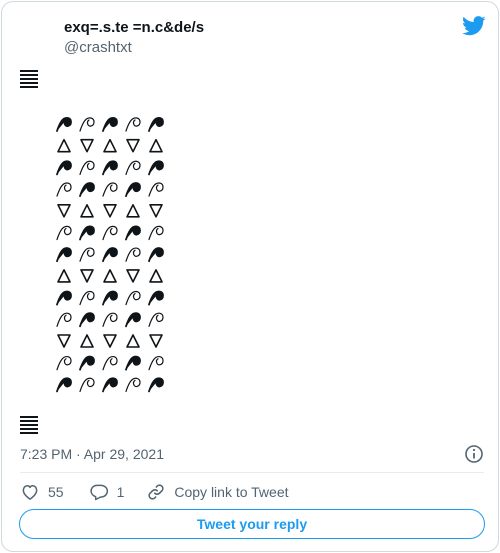 The width and height of the screenshot is (500, 553). Describe the element at coordinates (252, 524) in the screenshot. I see `tweet-your-reply-button: Tweet your reply` at that location.